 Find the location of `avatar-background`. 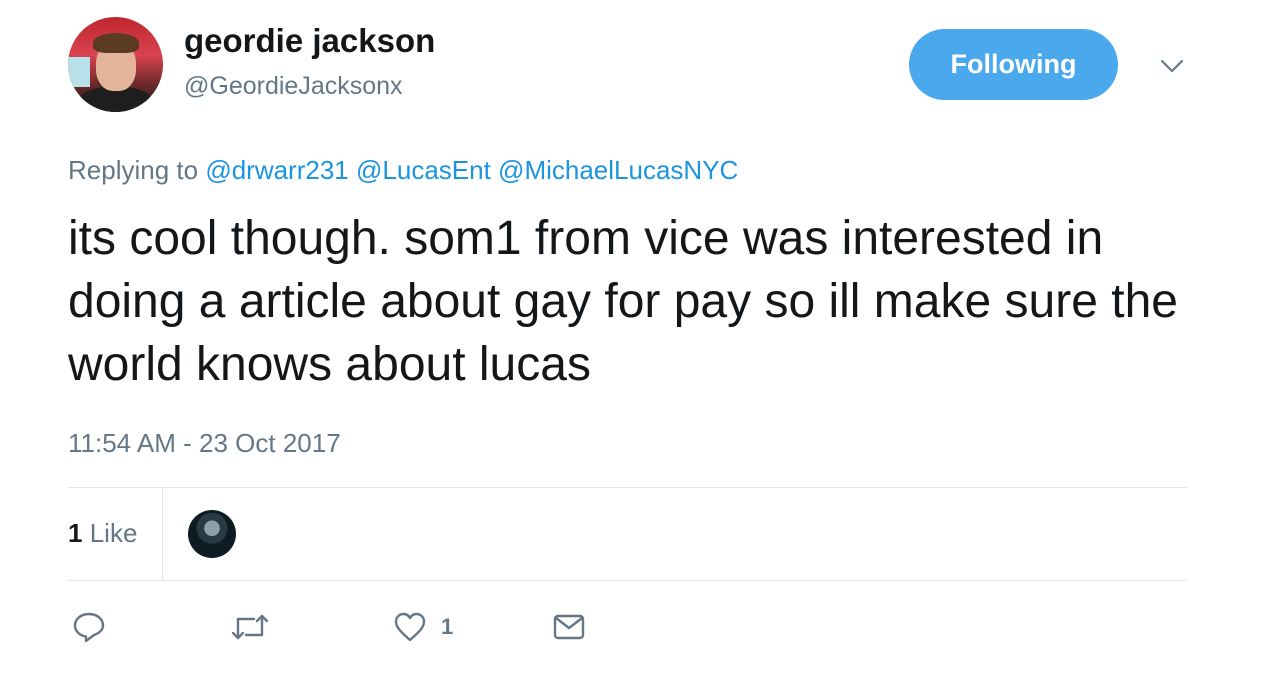

avatar-background is located at coordinates (79, 72).